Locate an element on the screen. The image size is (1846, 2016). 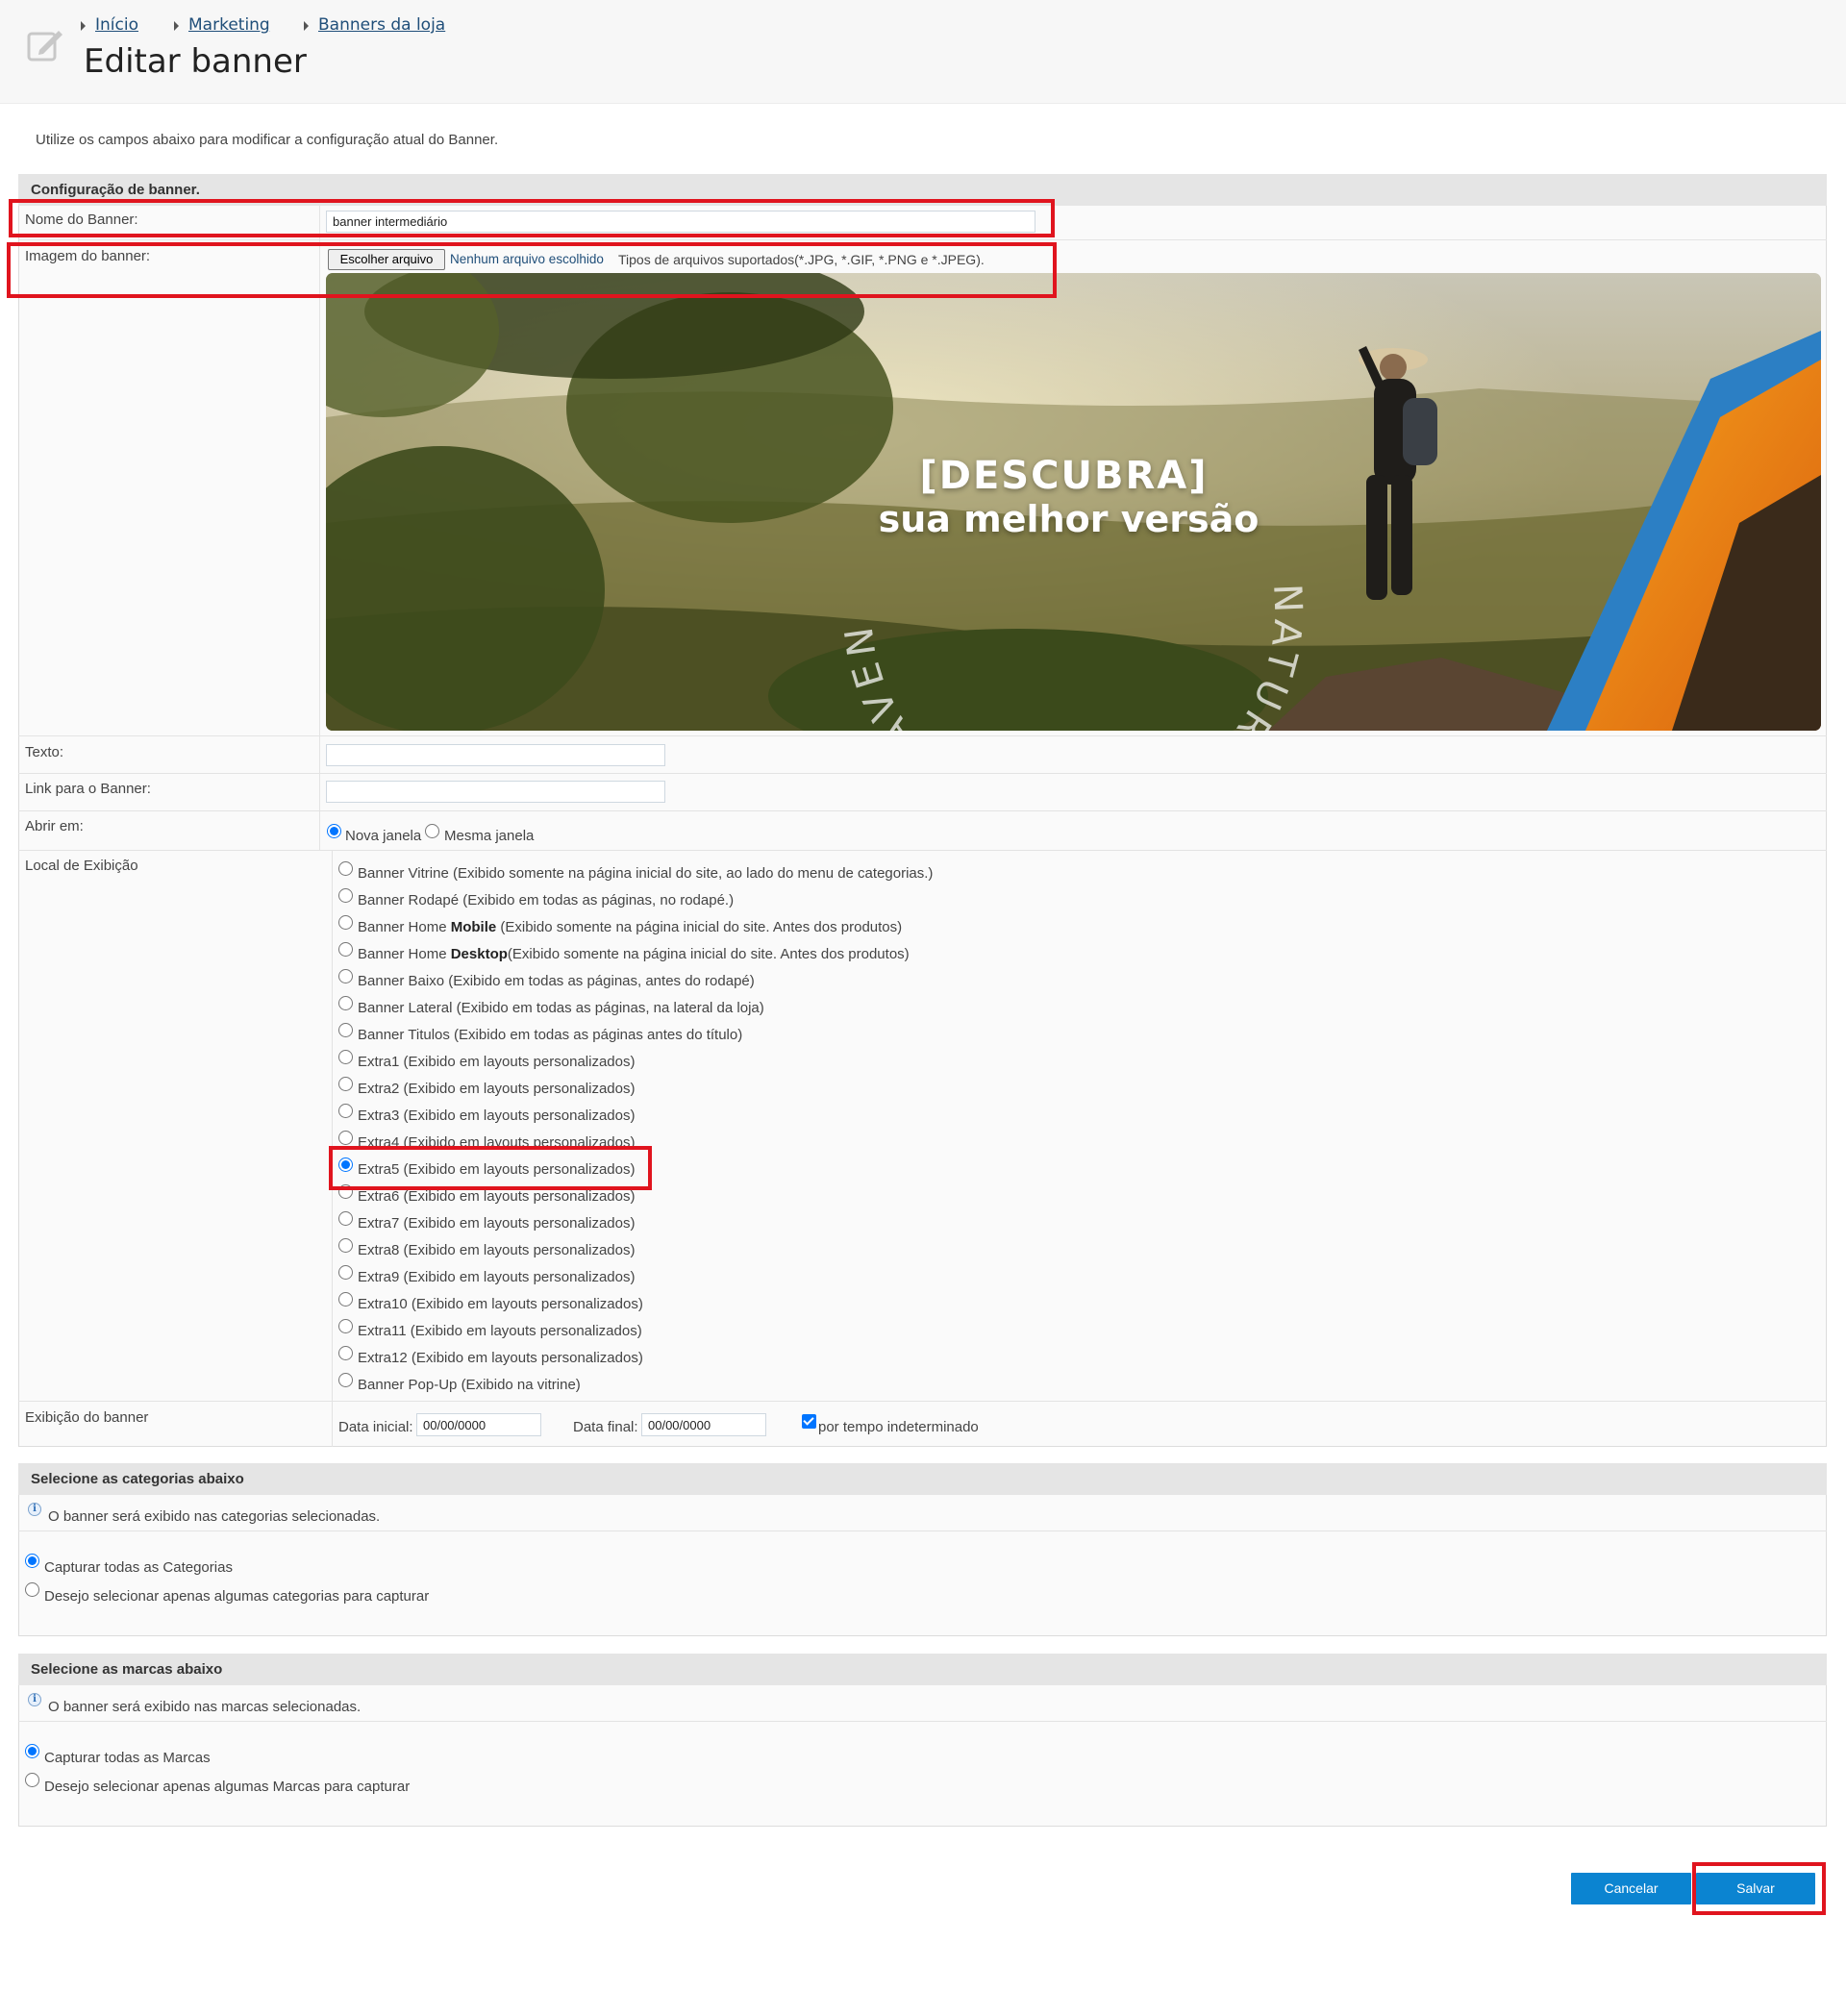
banner-link-input is located at coordinates (495, 792).